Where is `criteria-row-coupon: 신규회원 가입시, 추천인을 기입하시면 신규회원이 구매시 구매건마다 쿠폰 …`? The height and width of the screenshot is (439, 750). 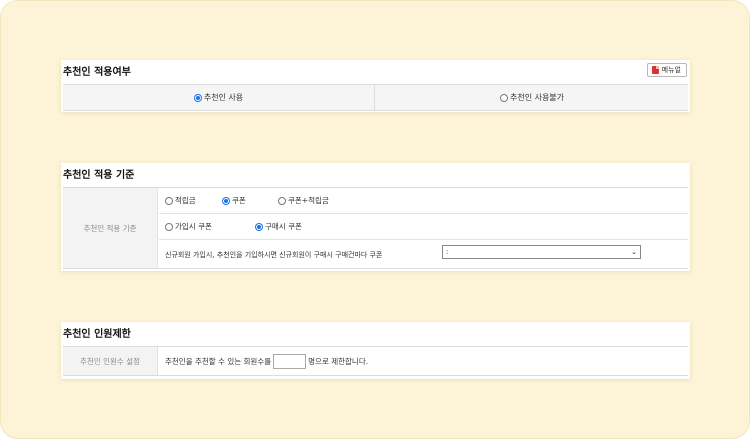
criteria-row-coupon: 신규회원 가입시, 추천인을 기입하시면 신규회원이 구매시 구매건마다 쿠폰 … is located at coordinates (423, 254).